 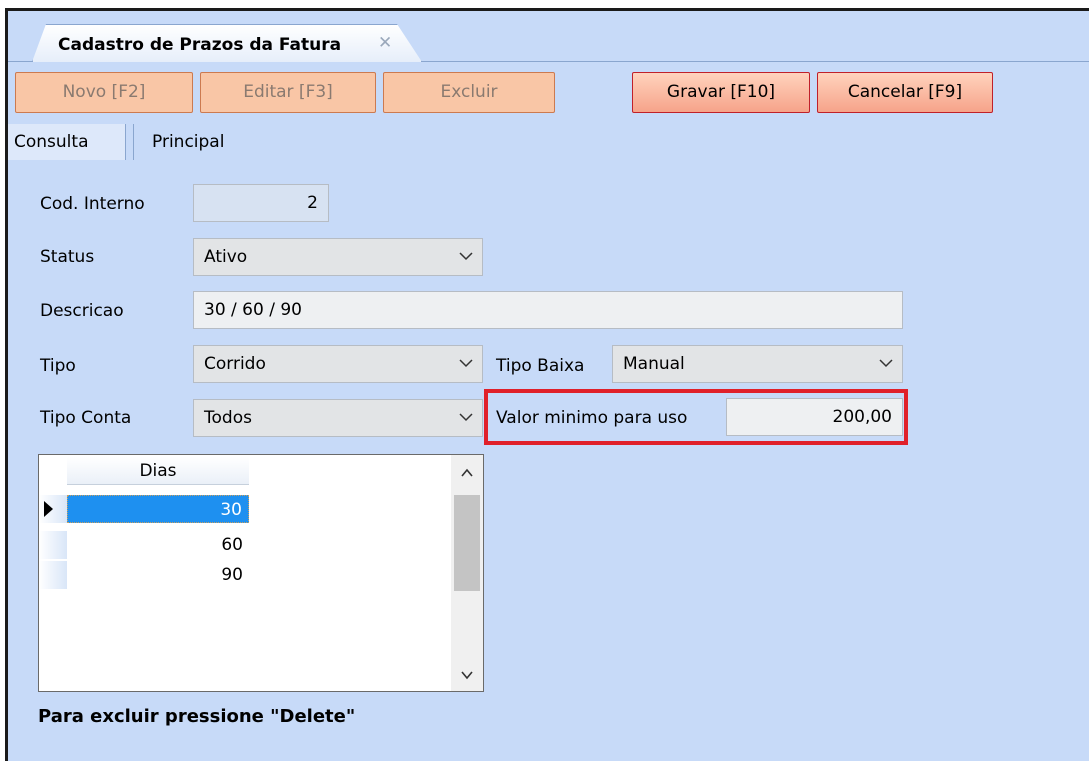 I want to click on close-icon: ✕, so click(x=385, y=43).